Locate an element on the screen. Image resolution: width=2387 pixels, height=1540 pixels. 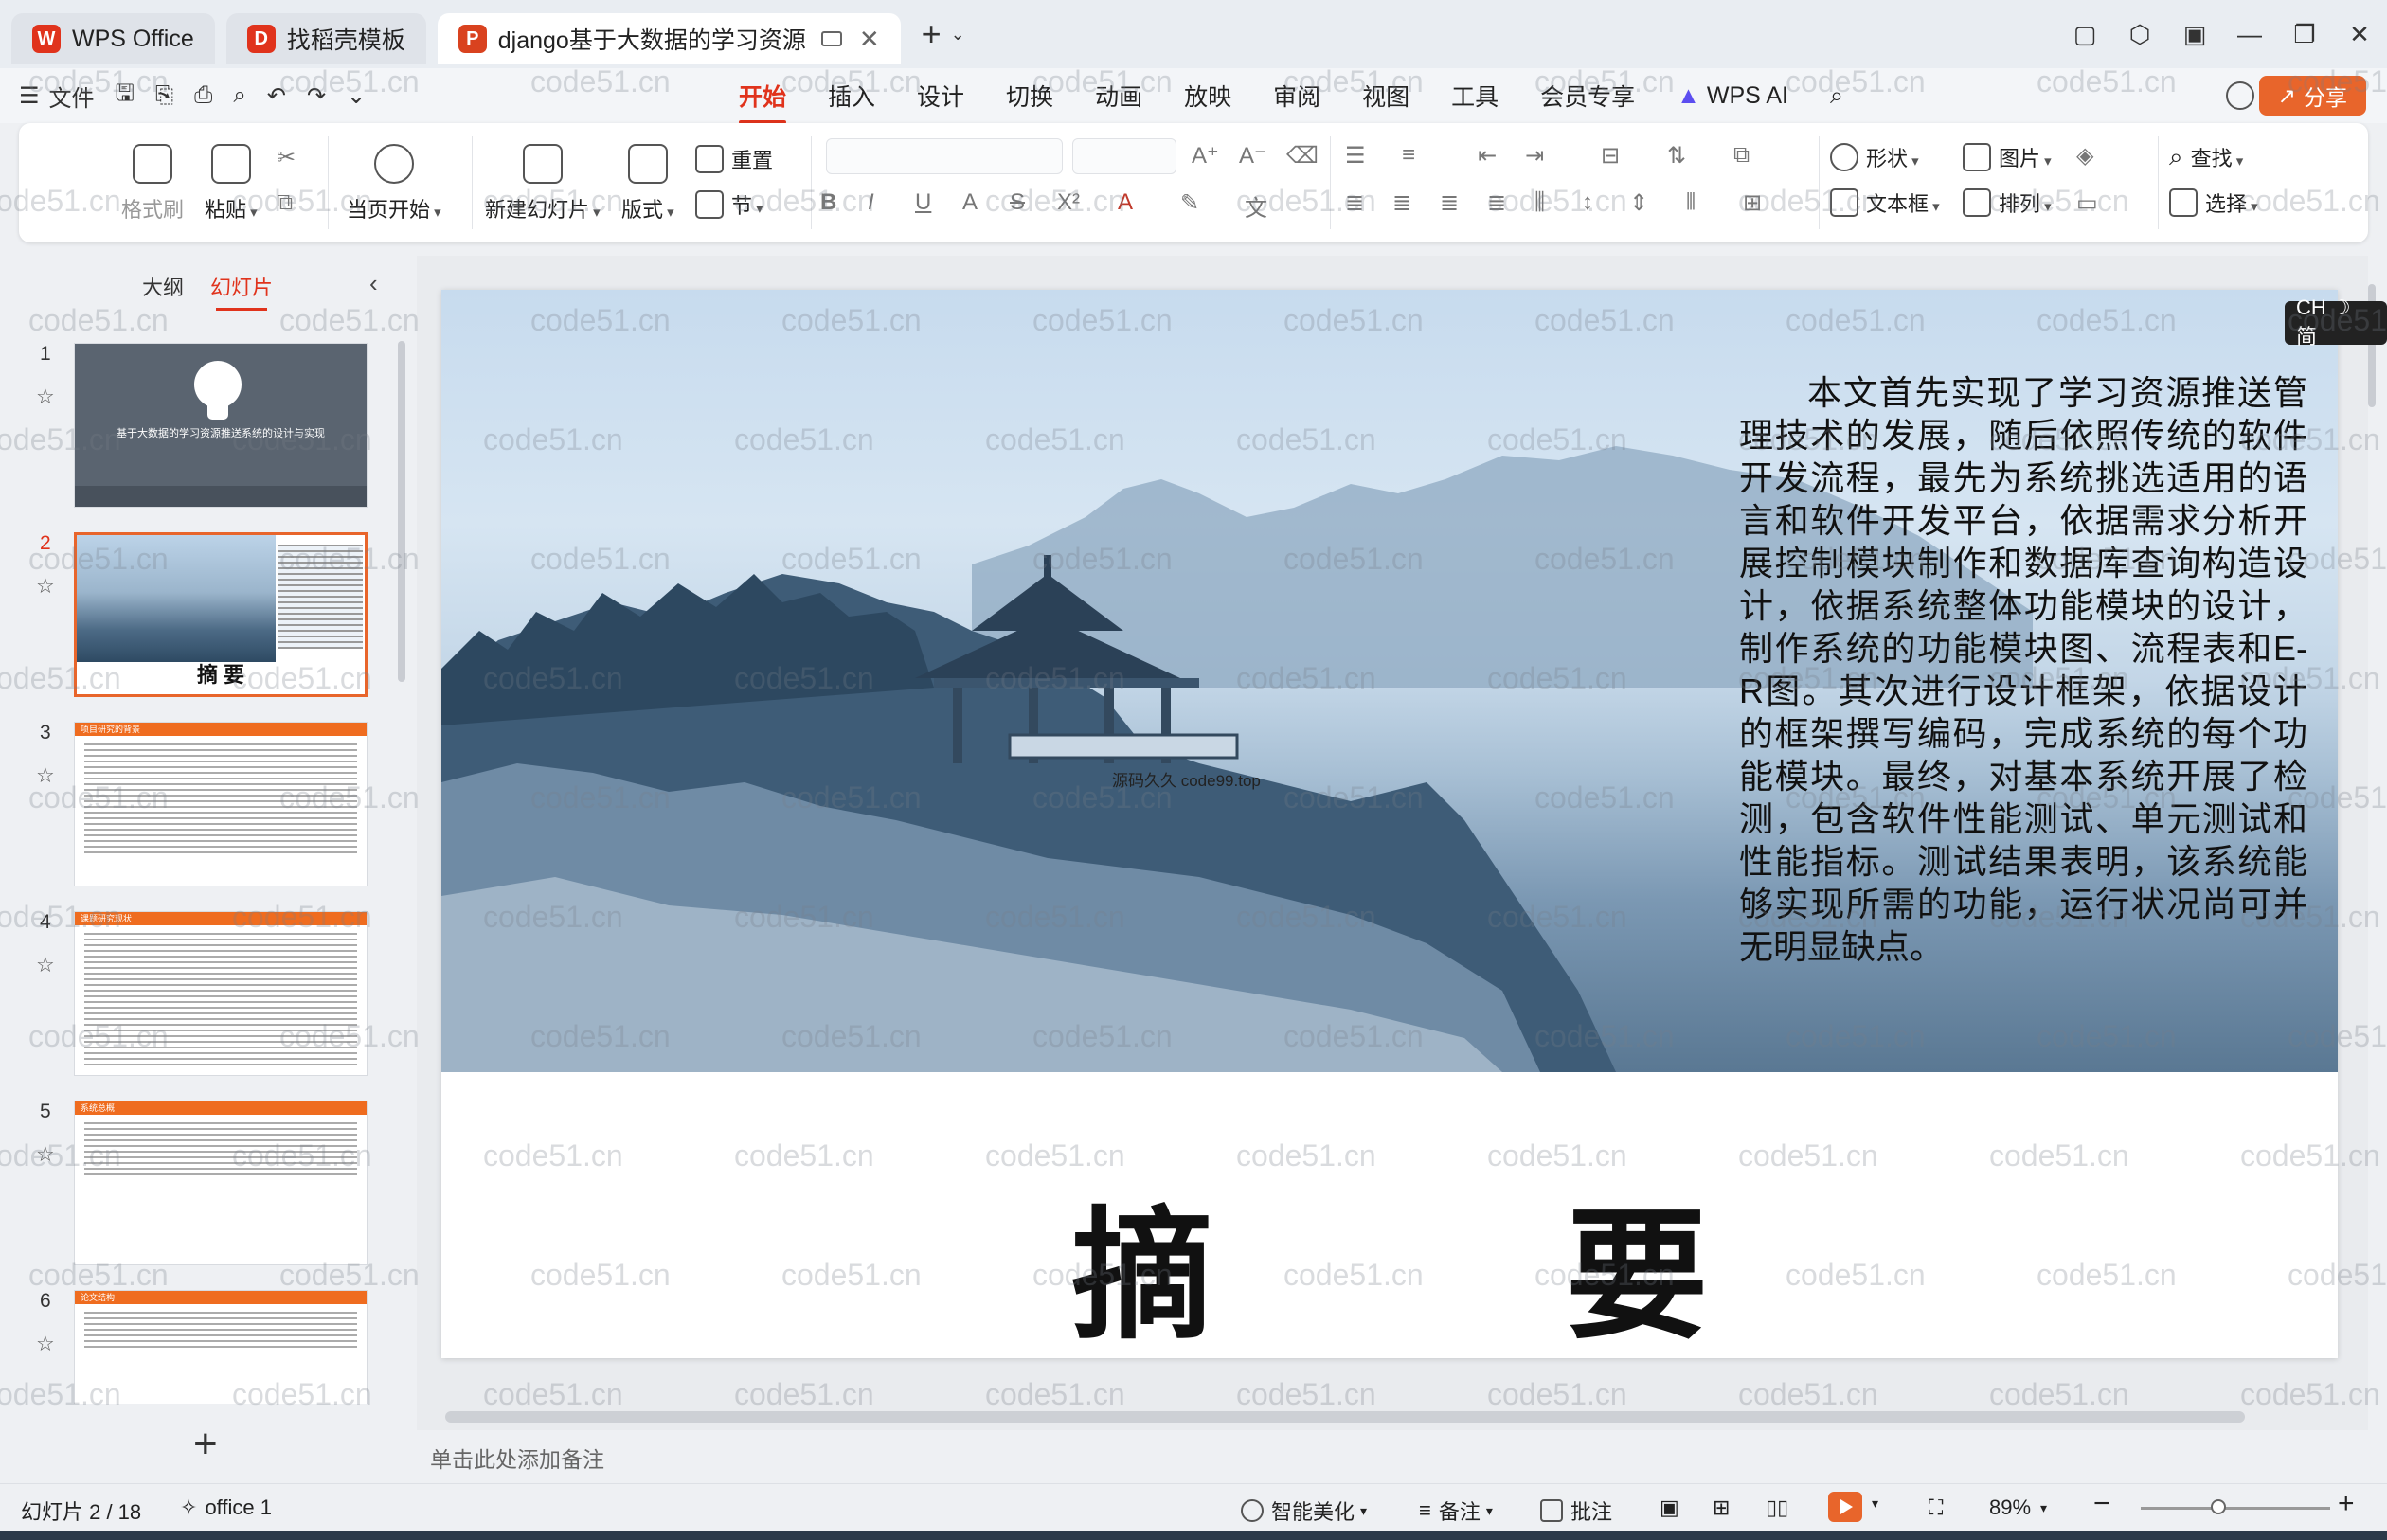
fit-window-icon: ⛶ is located at coordinates (1936, 1507).